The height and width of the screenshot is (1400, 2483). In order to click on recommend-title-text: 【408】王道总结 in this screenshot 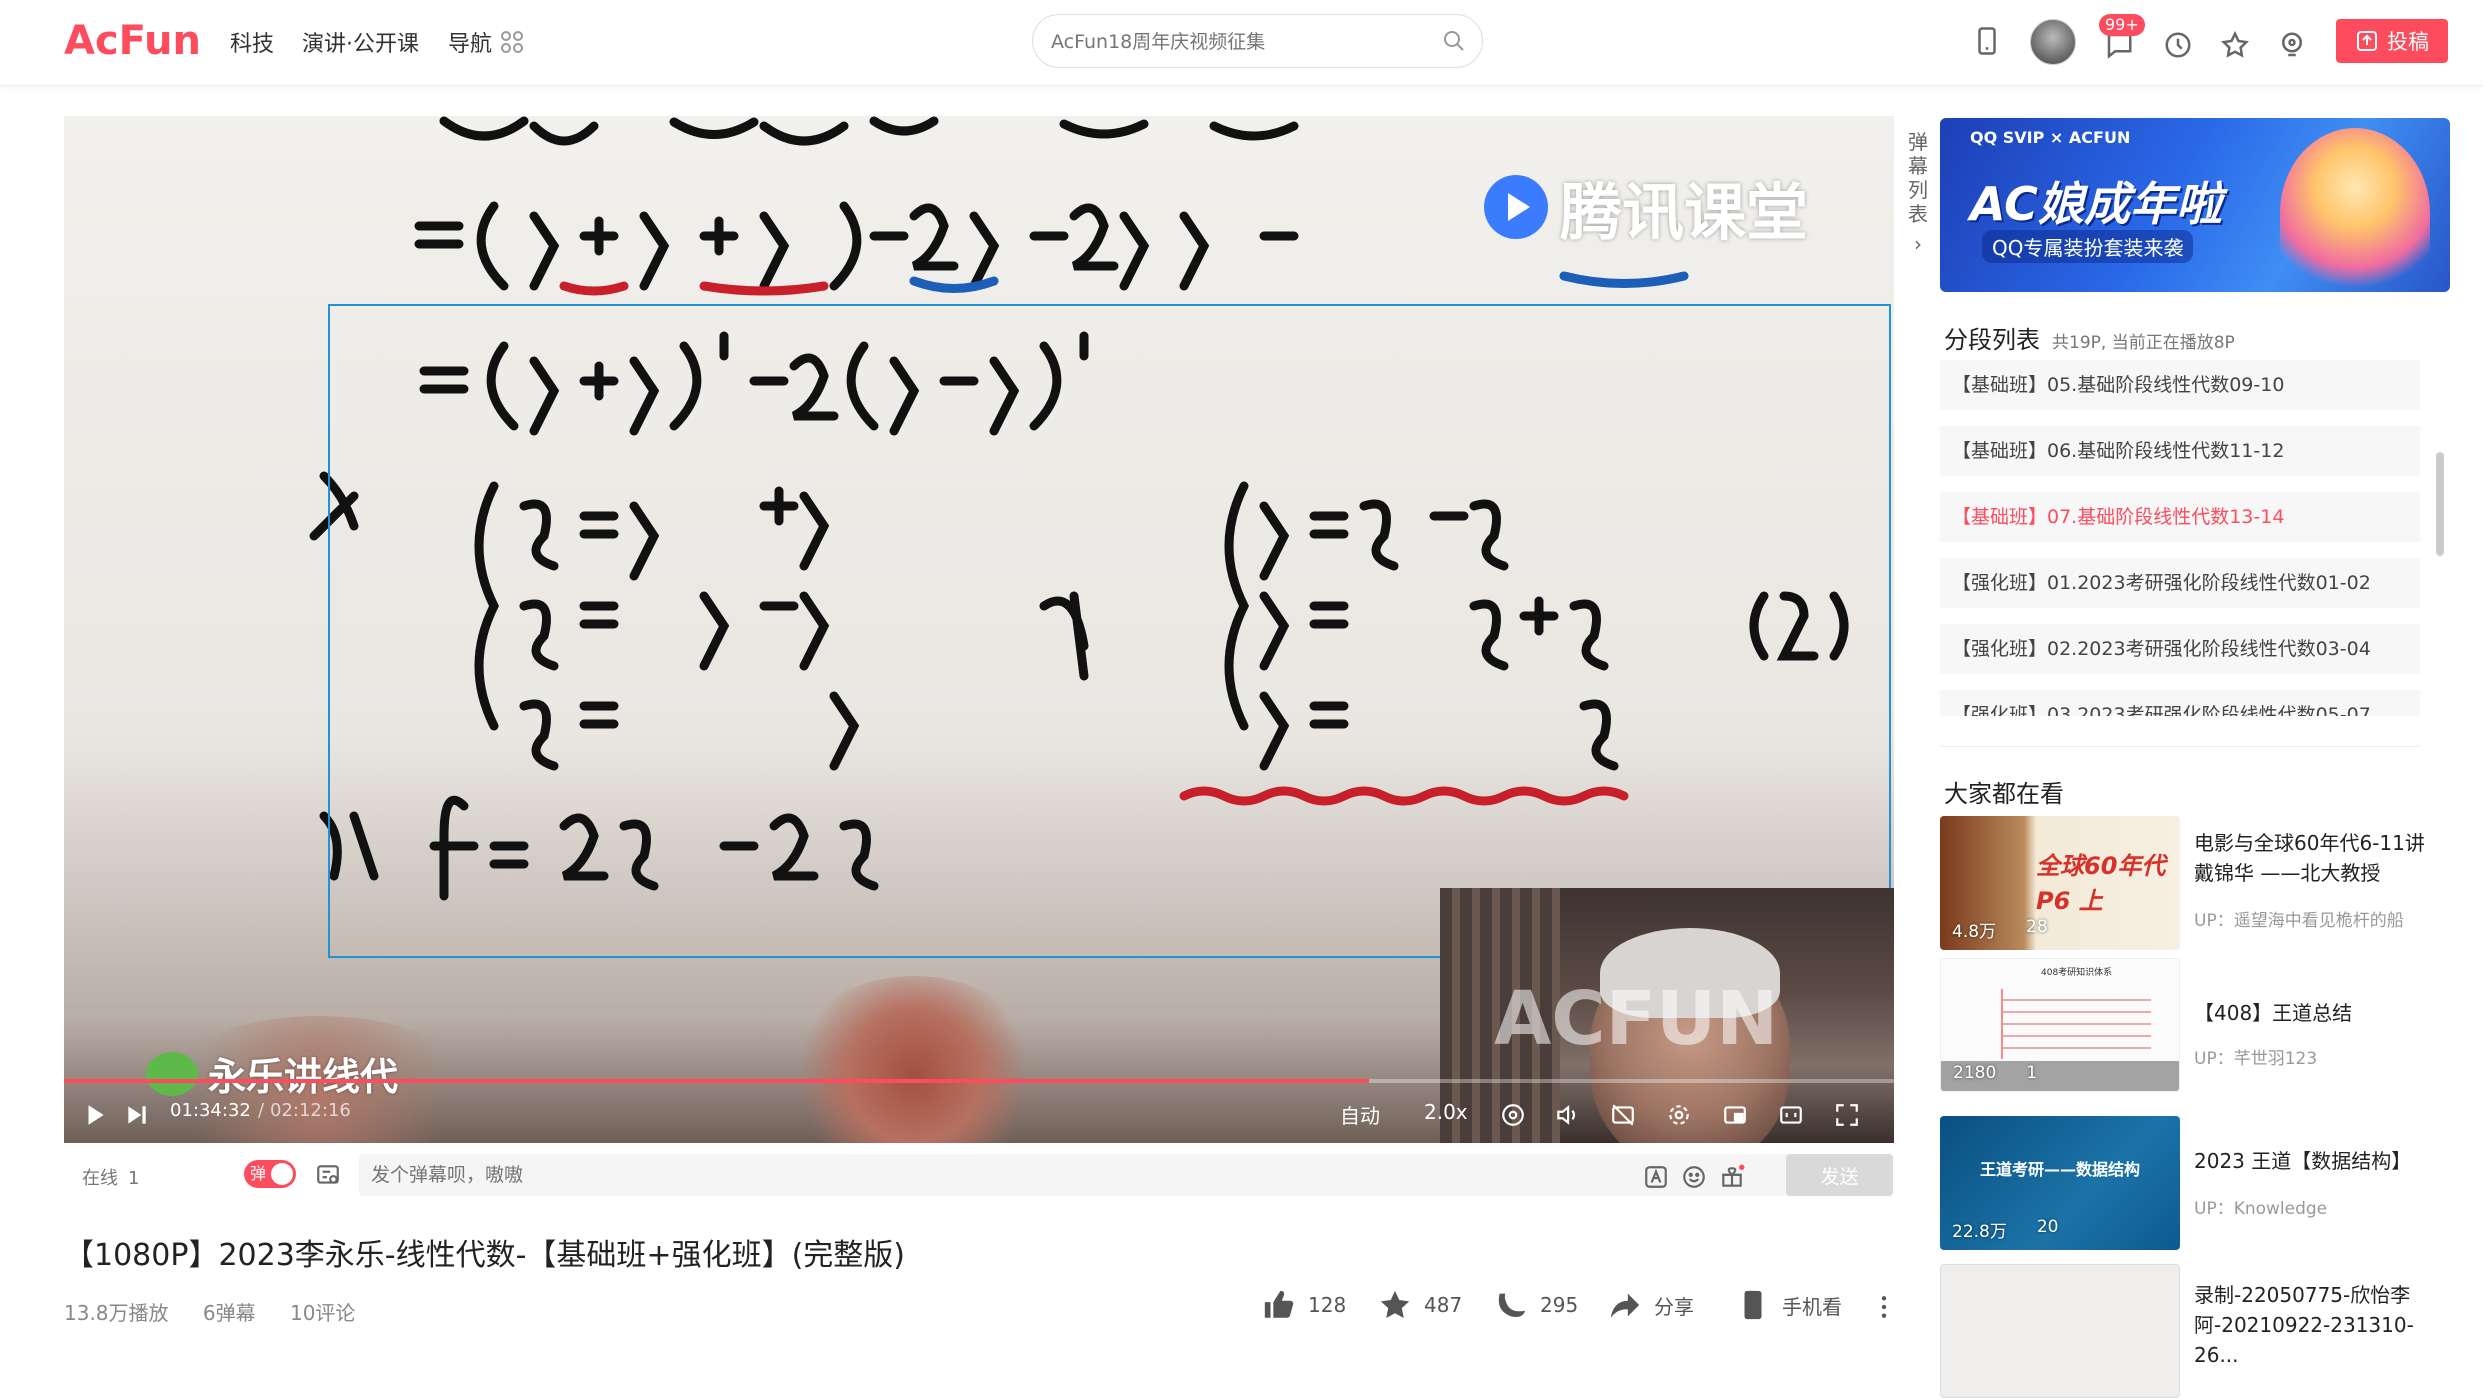, I will do `click(2319, 1013)`.